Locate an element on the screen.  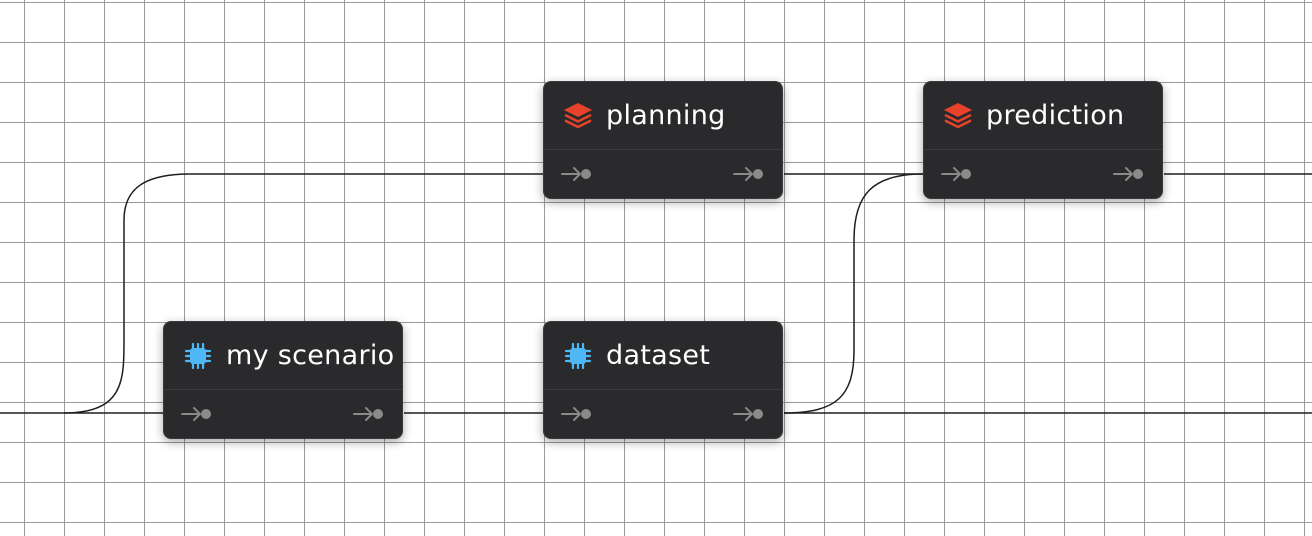
node-prediction: prediction is located at coordinates (1043, 140).